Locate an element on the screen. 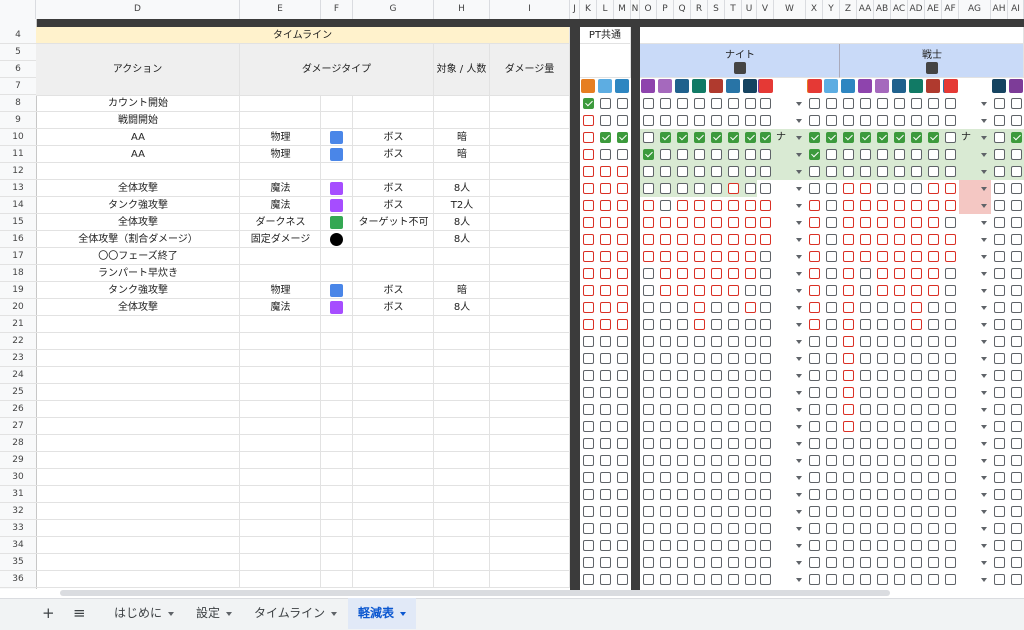  column-letter: AG is located at coordinates (975, 9).